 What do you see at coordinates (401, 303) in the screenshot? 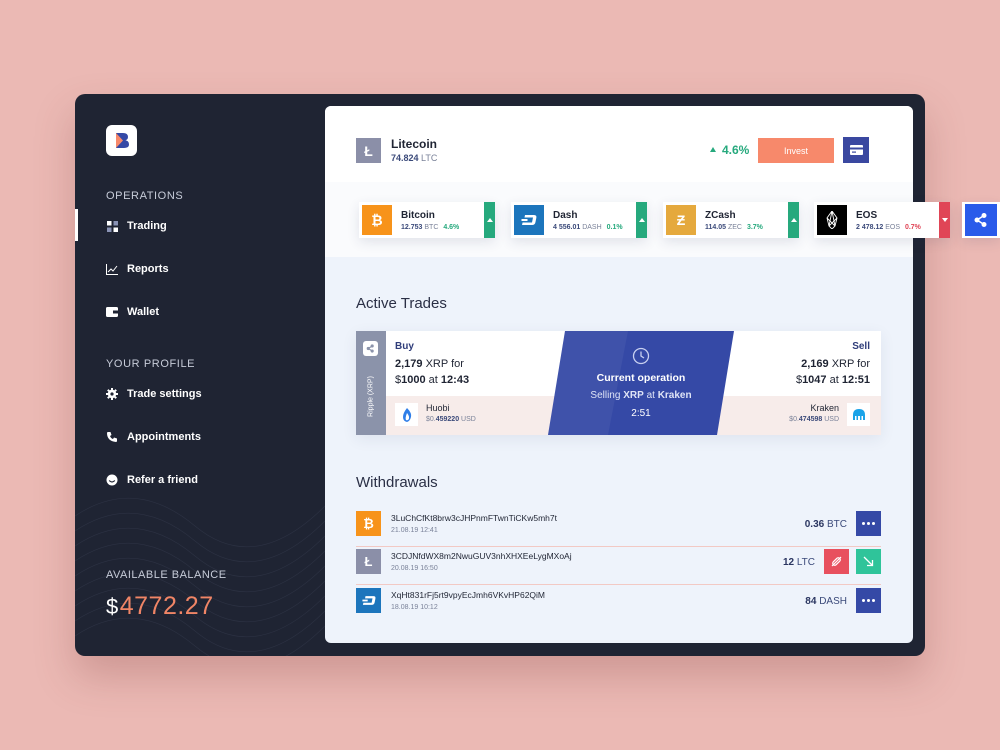
I see `active-trades-heading: Active Trades` at bounding box center [401, 303].